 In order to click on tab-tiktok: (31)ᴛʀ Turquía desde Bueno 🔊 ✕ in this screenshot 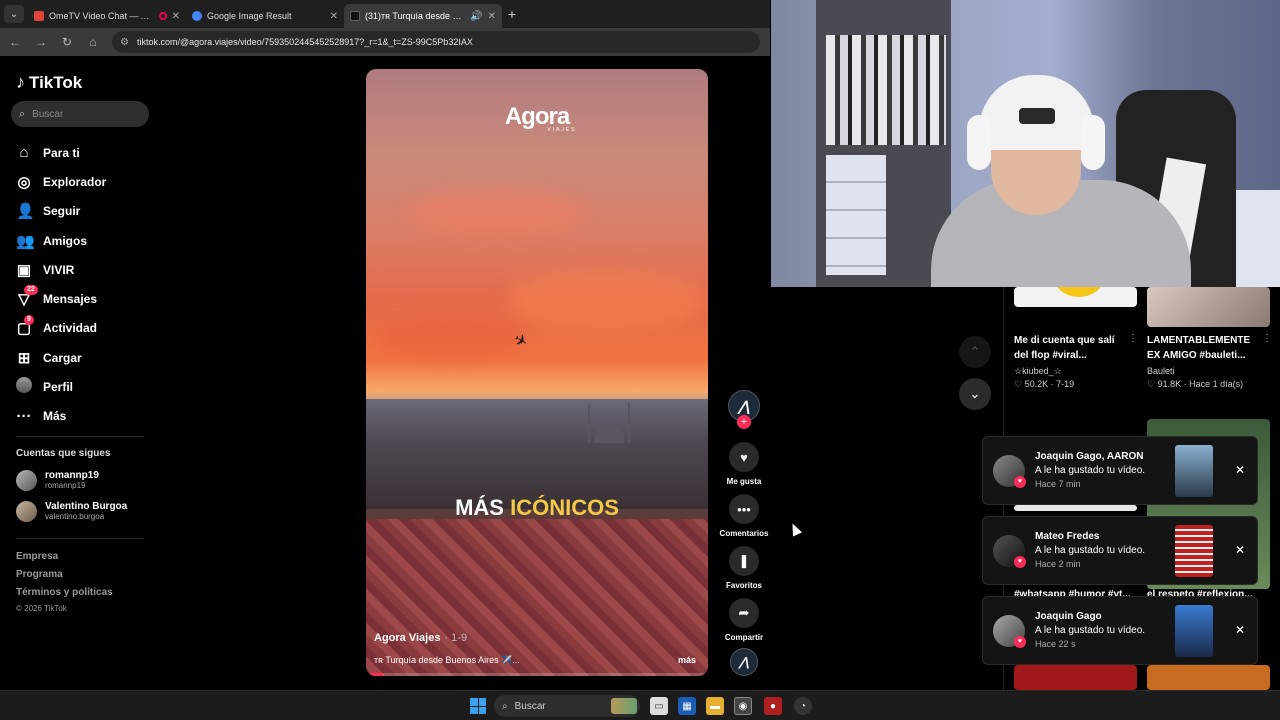, I will do `click(423, 16)`.